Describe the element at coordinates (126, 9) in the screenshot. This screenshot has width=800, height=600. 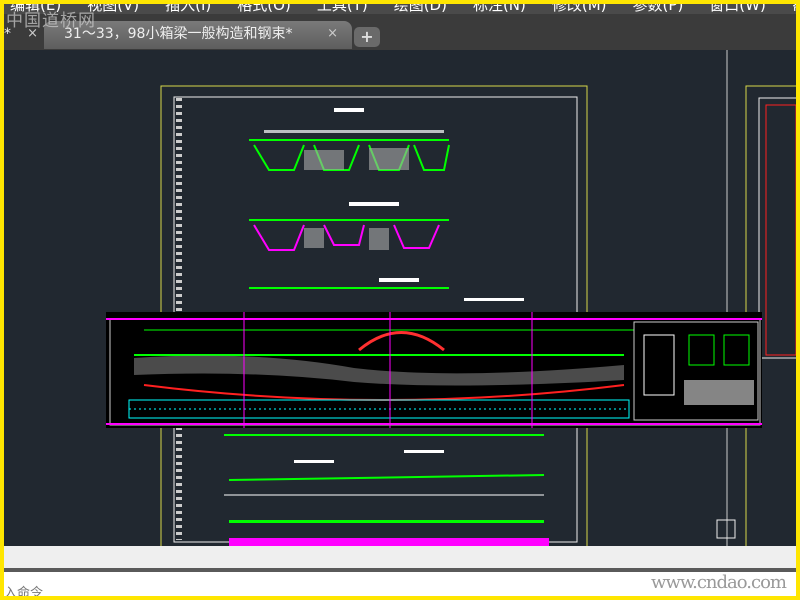
I see `menu-view: 视图(V)` at that location.